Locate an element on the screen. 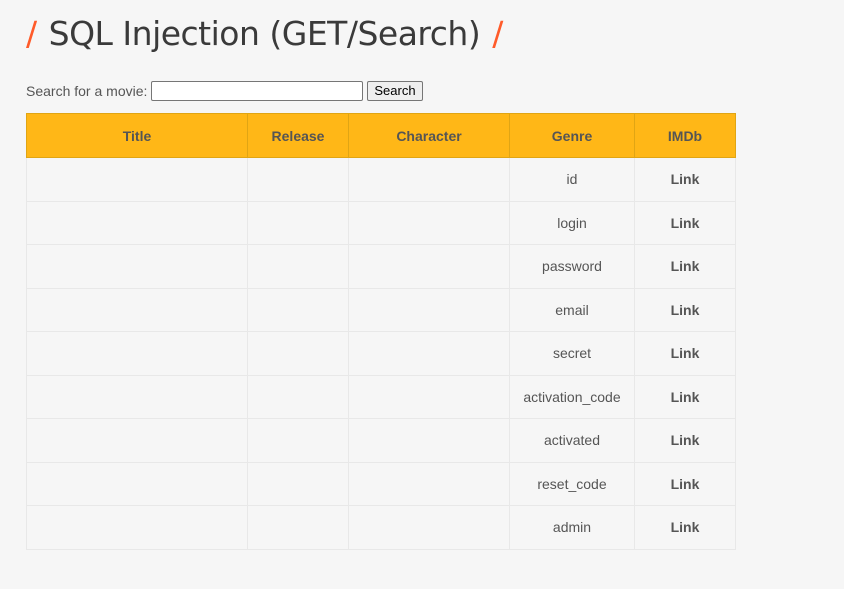 Image resolution: width=844 pixels, height=589 pixels. page-title-text: SQL Injection (GET/Search) is located at coordinates (264, 33).